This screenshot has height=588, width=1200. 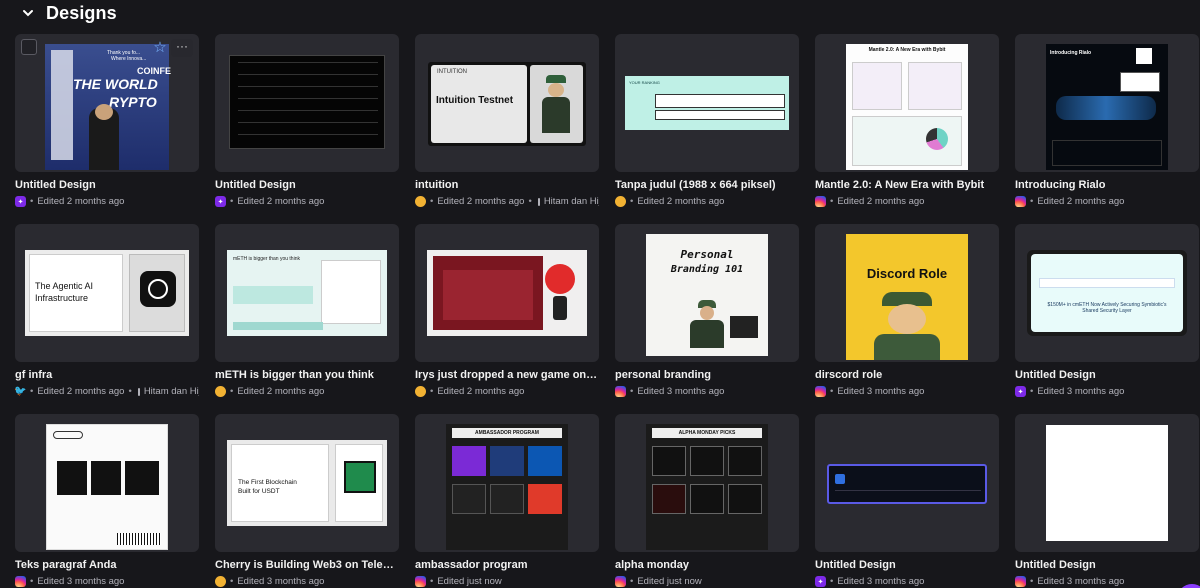 I want to click on design-thumbnail: Introducing Rialo, so click(x=1107, y=103).